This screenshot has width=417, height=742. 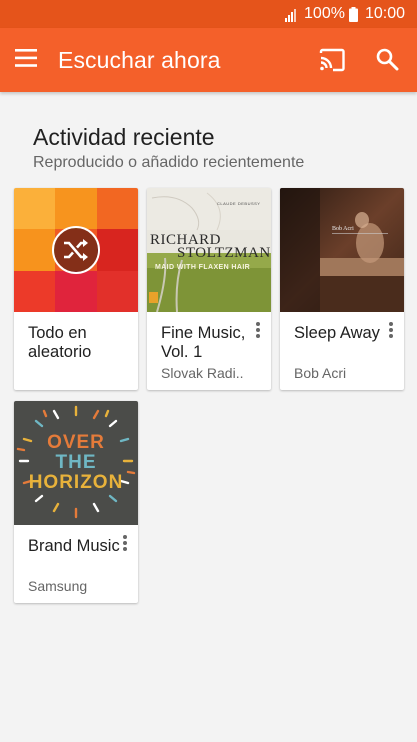 I want to click on card-sleep-away: Bob Acri Sleep Away Bob Acri, so click(x=342, y=289).